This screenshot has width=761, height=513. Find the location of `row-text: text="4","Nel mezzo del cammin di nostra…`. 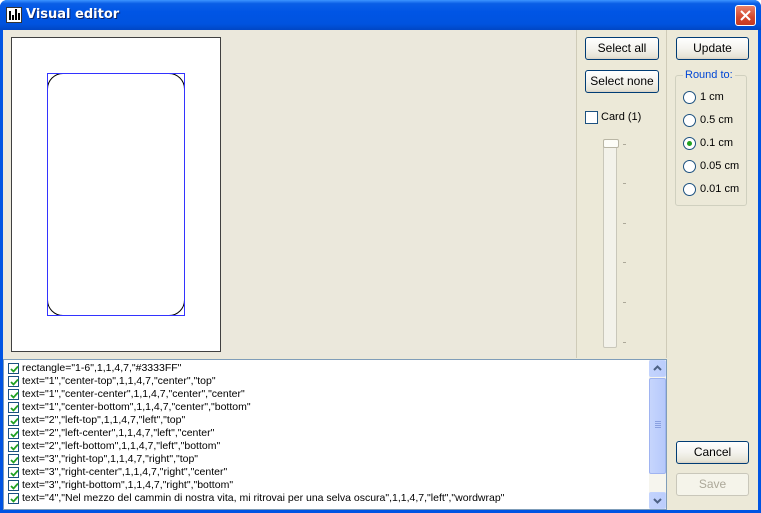

row-text: text="4","Nel mezzo del cammin di nostra… is located at coordinates (263, 498).